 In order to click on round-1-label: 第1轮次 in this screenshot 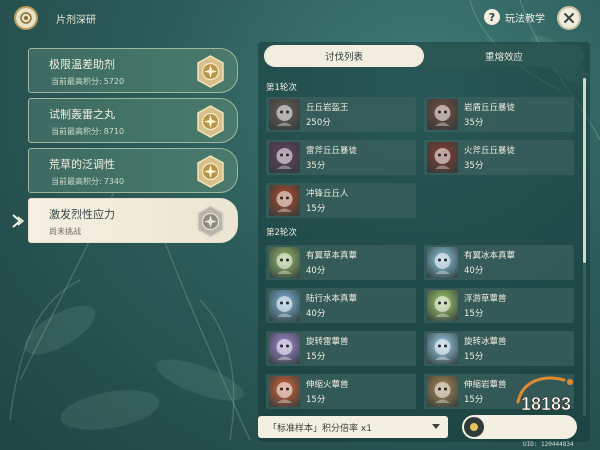, I will do `click(281, 88)`.